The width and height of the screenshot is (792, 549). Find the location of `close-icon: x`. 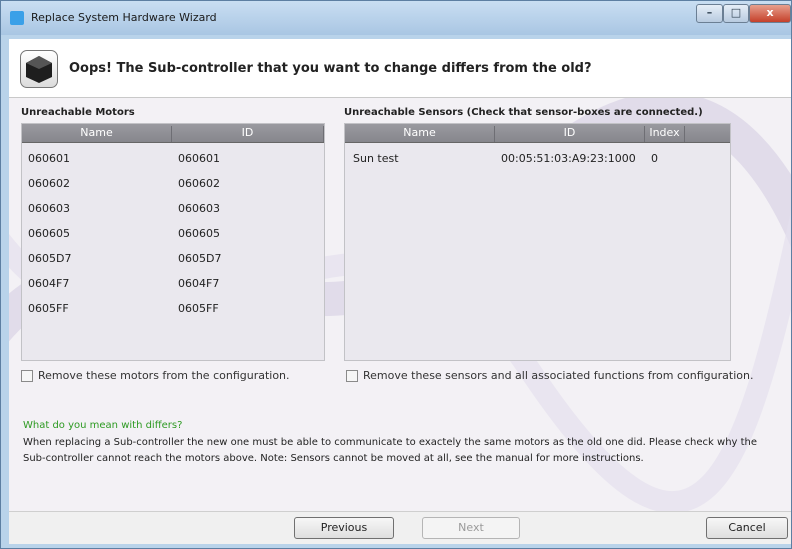

close-icon: x is located at coordinates (770, 12).